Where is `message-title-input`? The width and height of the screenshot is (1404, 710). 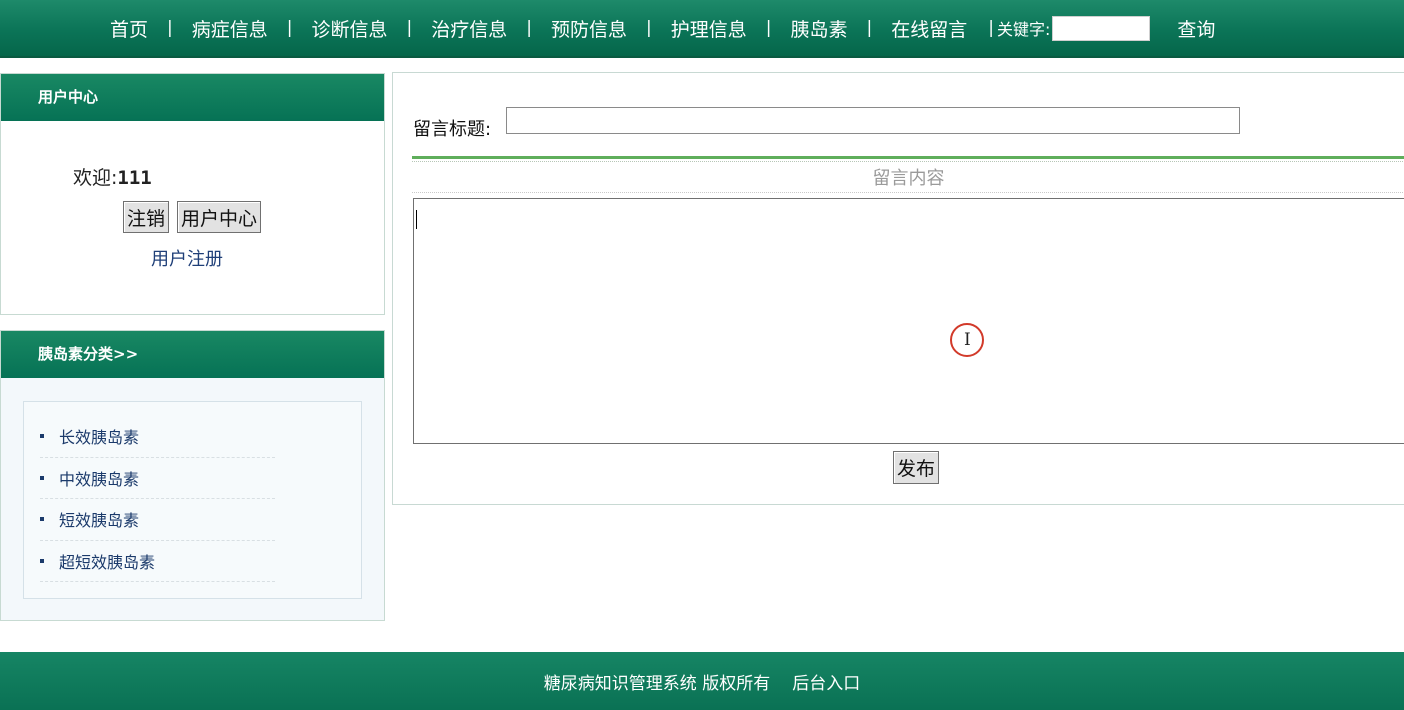
message-title-input is located at coordinates (873, 120).